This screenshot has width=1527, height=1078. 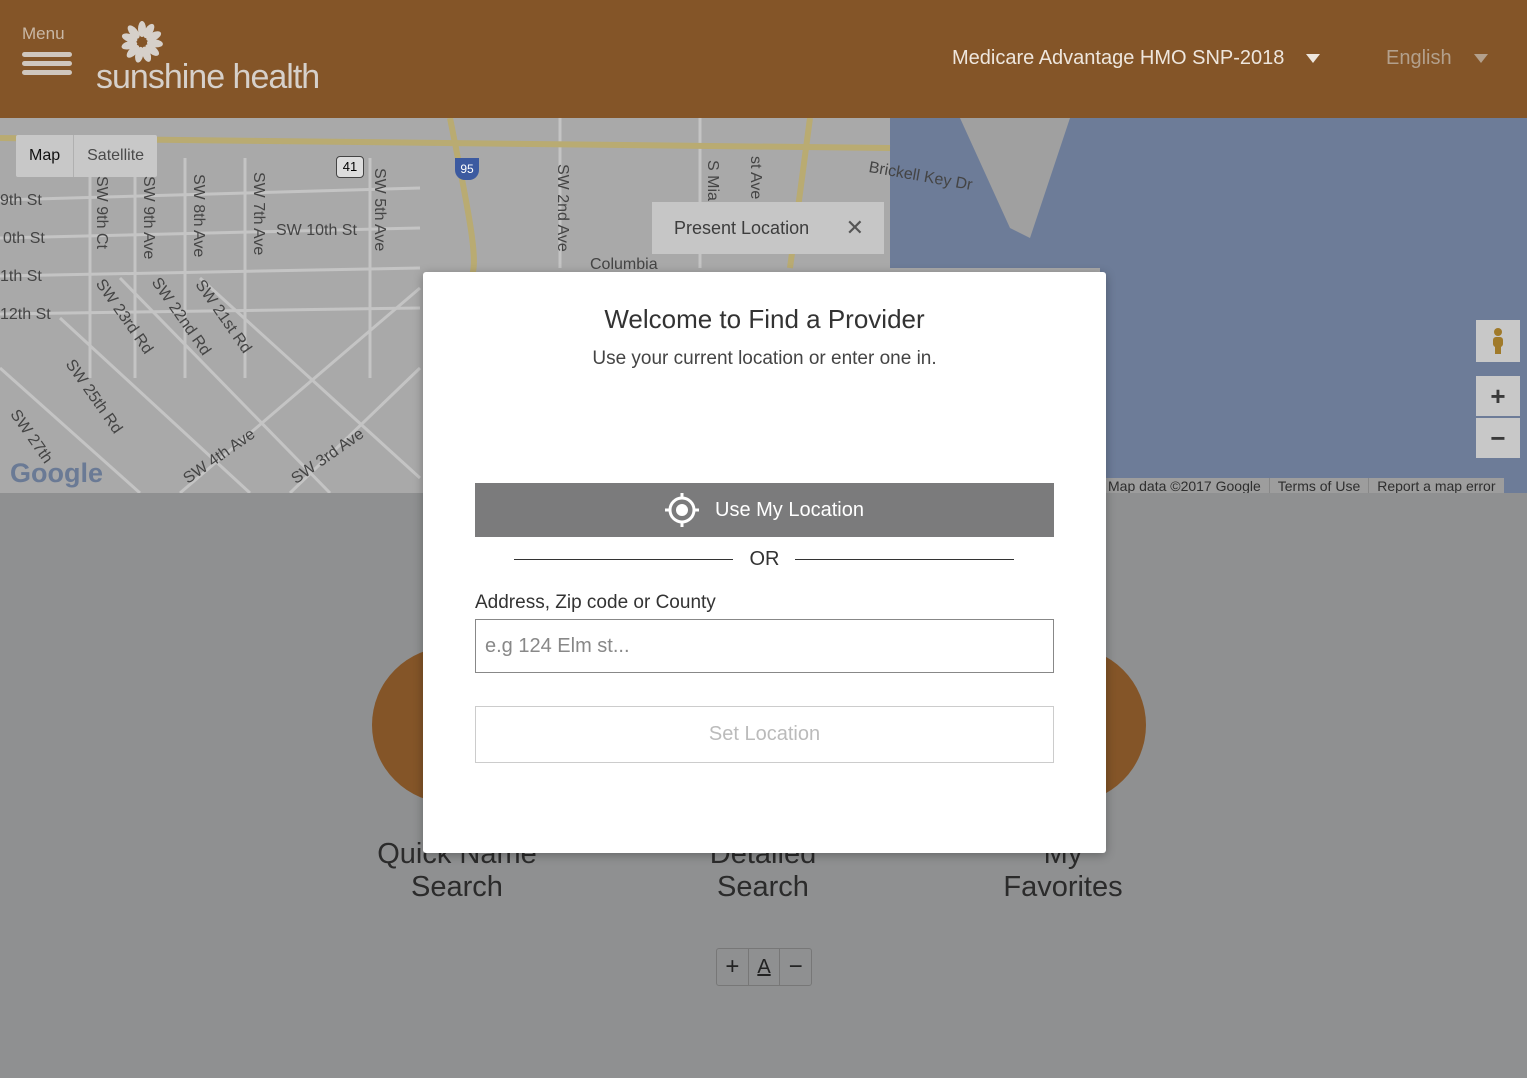 I want to click on divider, so click(x=904, y=559).